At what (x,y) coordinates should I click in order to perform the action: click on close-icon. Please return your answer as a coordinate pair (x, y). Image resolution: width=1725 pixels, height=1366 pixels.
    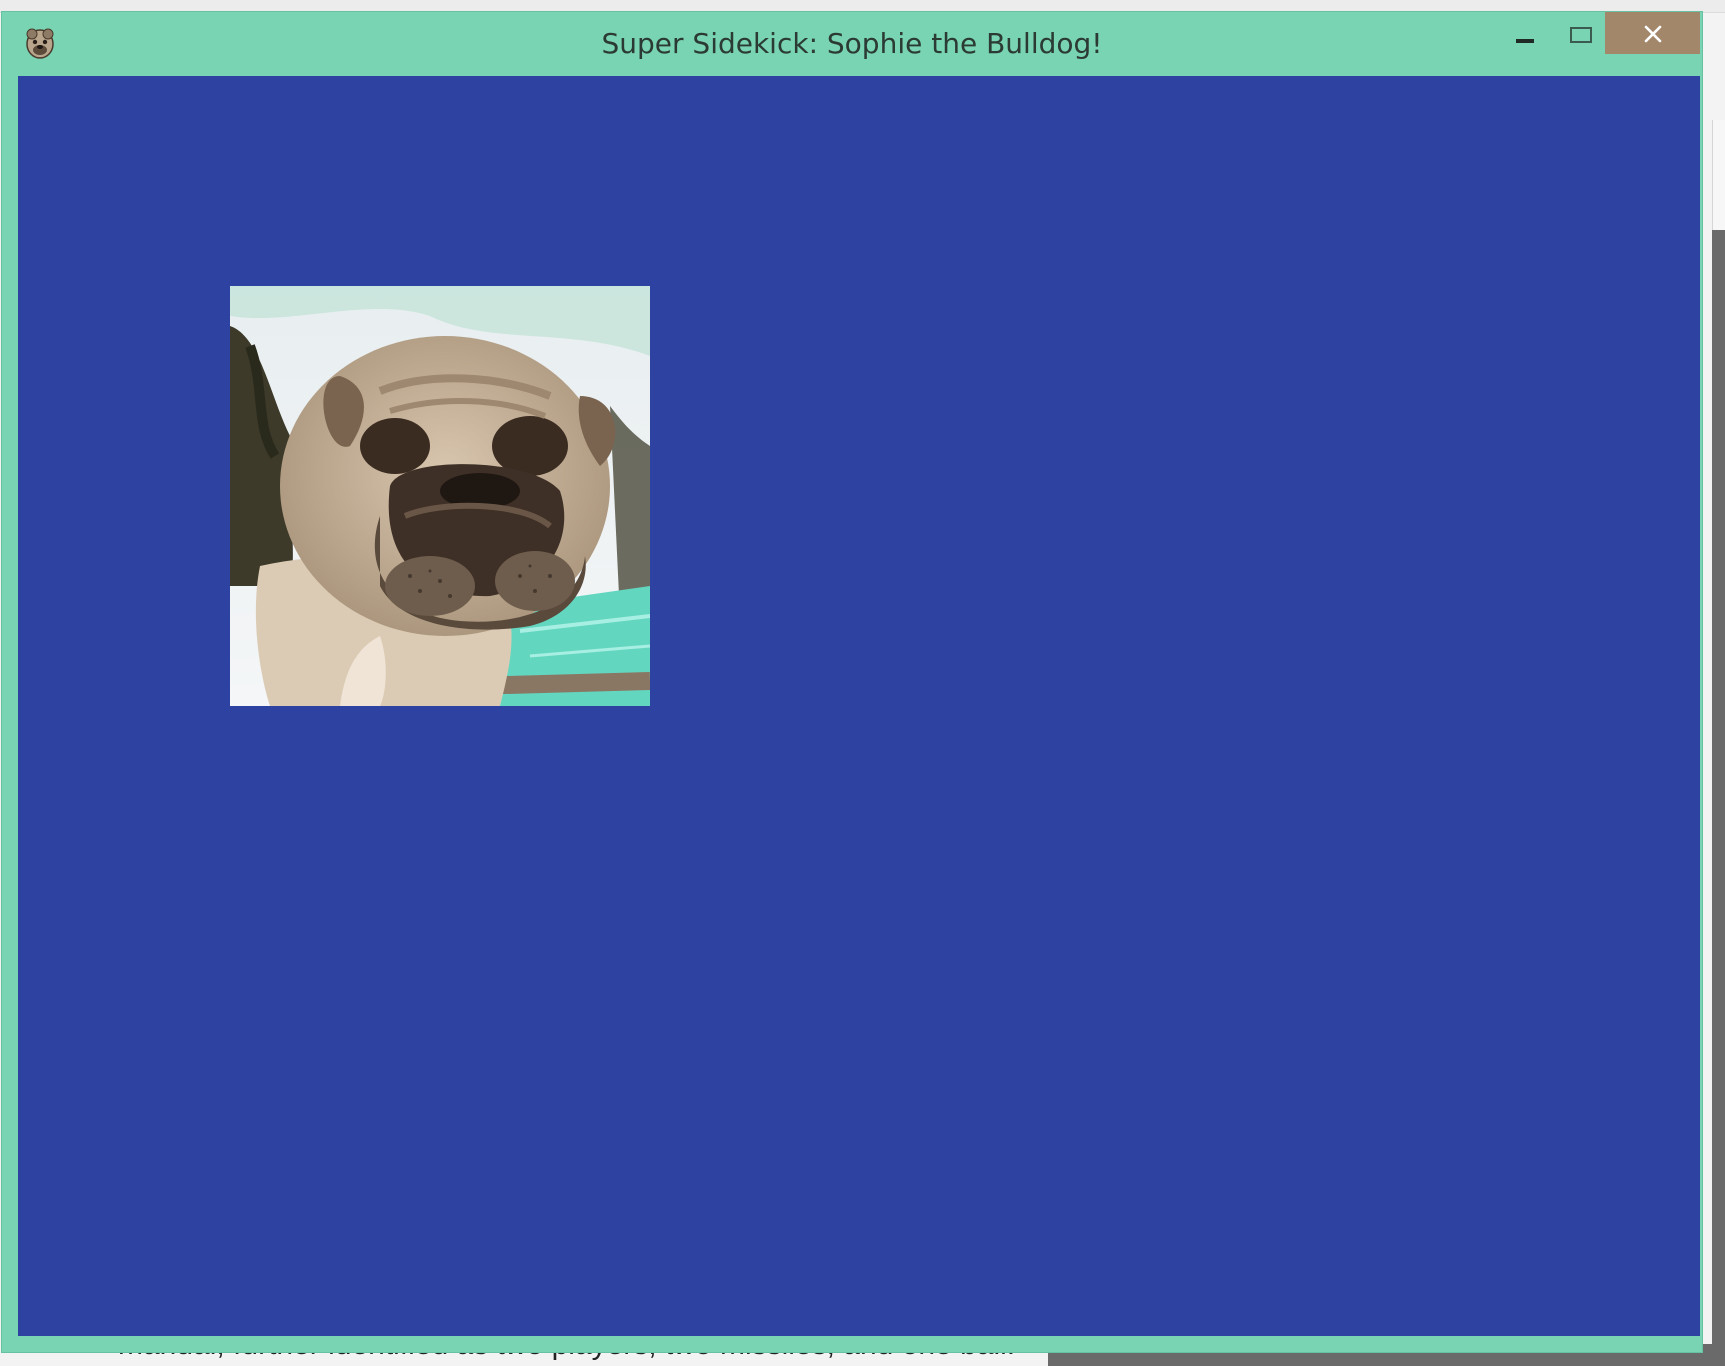
    Looking at the image, I should click on (1653, 34).